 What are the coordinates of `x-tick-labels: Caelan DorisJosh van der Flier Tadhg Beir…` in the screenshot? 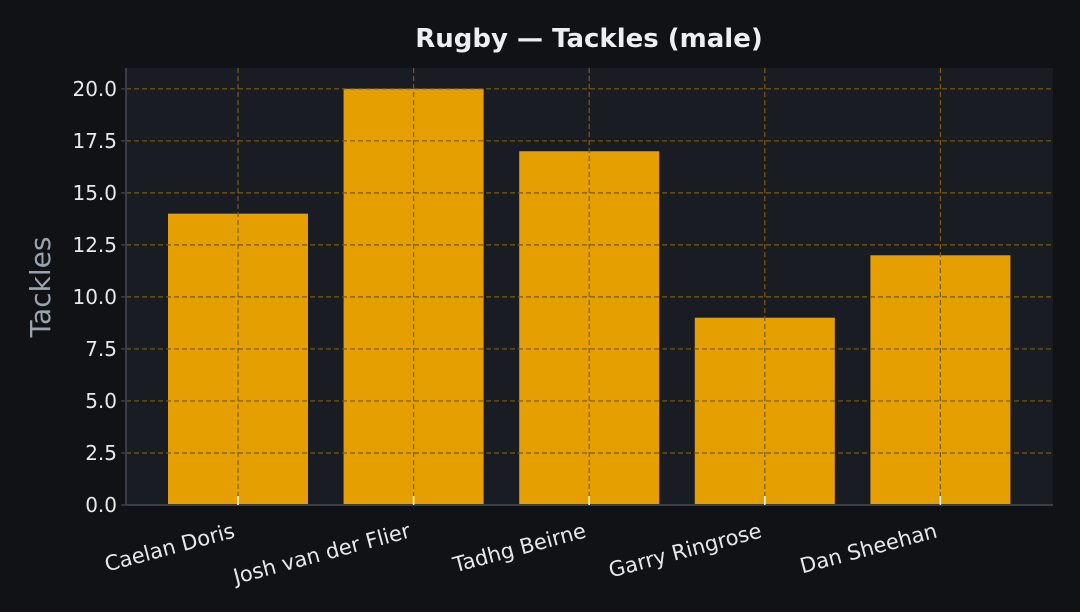 It's located at (522, 543).